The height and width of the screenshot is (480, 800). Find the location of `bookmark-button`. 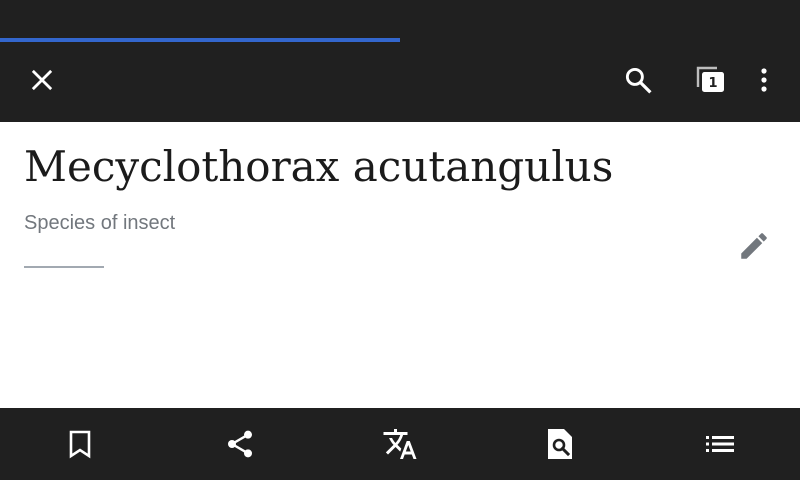

bookmark-button is located at coordinates (80, 444).